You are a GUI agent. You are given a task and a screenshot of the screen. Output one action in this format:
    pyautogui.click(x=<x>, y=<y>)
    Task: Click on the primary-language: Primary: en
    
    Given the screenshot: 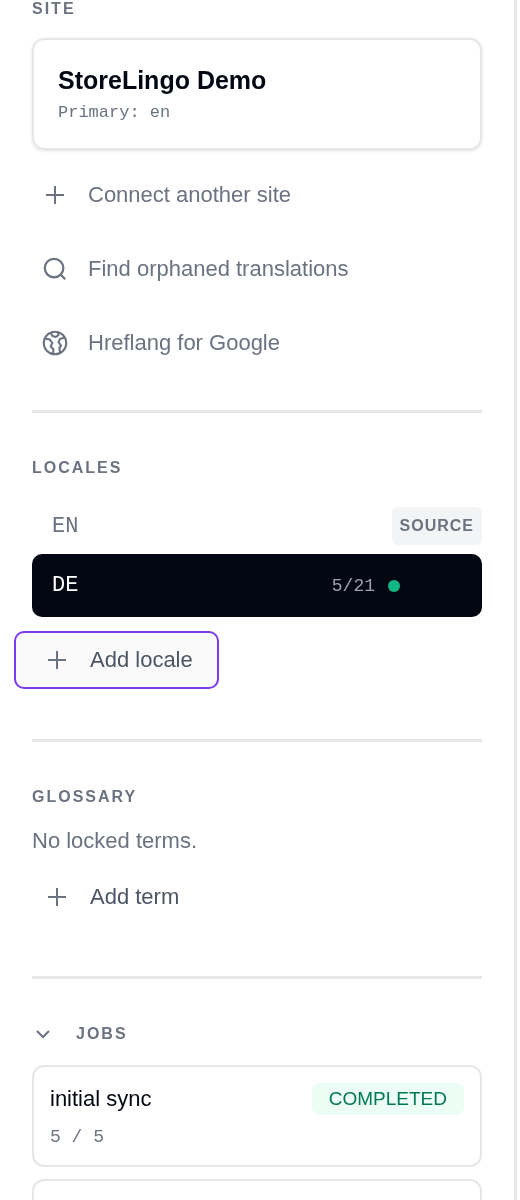 What is the action you would take?
    pyautogui.click(x=115, y=112)
    